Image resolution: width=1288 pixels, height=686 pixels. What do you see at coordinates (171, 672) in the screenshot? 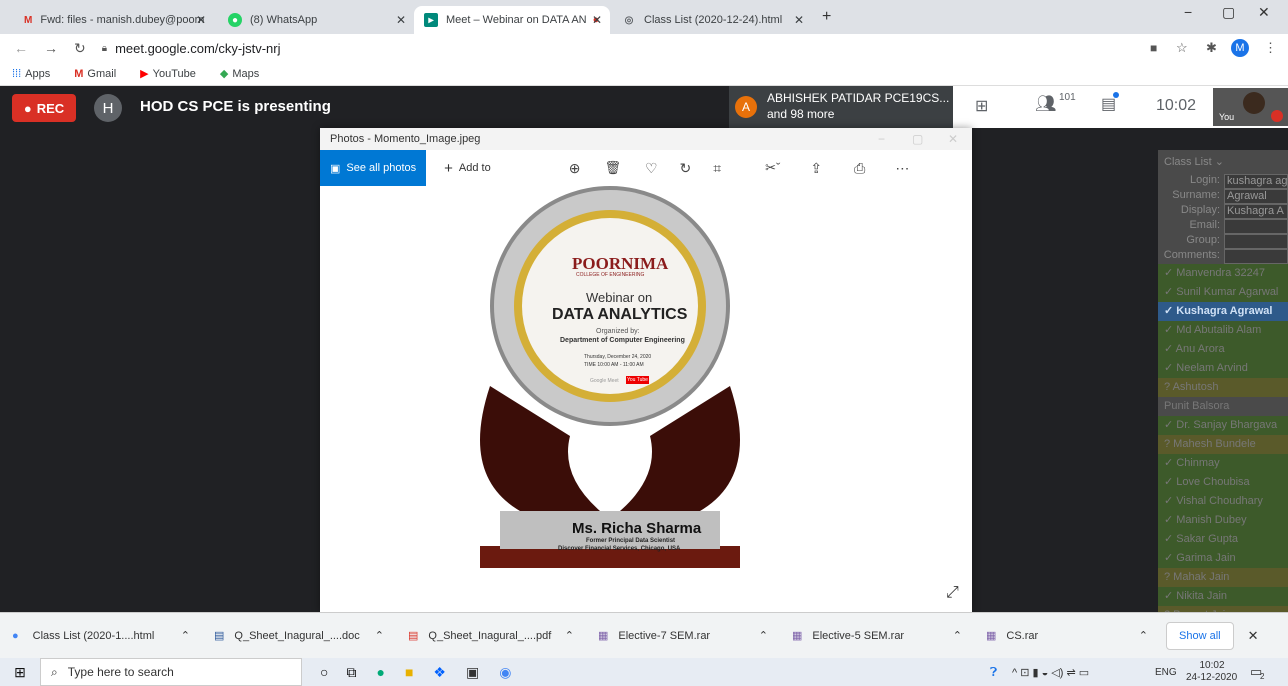
I see `taskbar-search-input: ⌕ Type here to search` at bounding box center [171, 672].